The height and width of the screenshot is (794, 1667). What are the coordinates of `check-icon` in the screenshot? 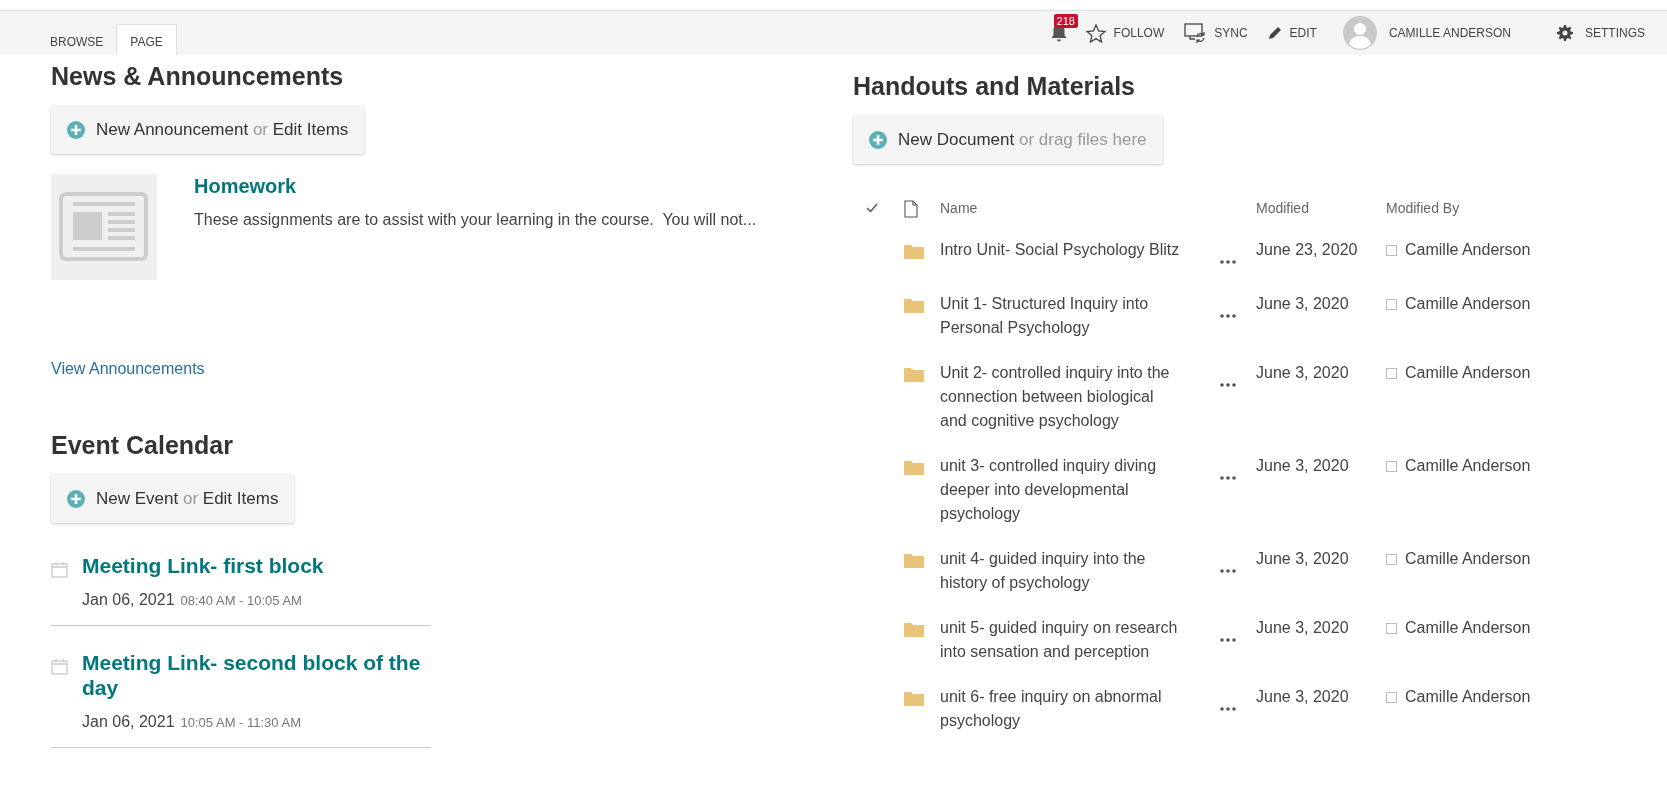 It's located at (872, 208).